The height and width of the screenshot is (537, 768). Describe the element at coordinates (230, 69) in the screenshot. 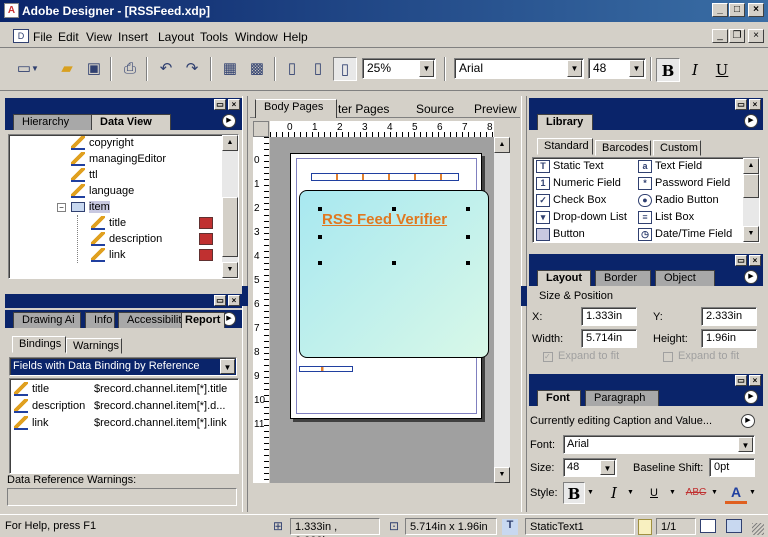

I see `grid-icon: ▦` at that location.